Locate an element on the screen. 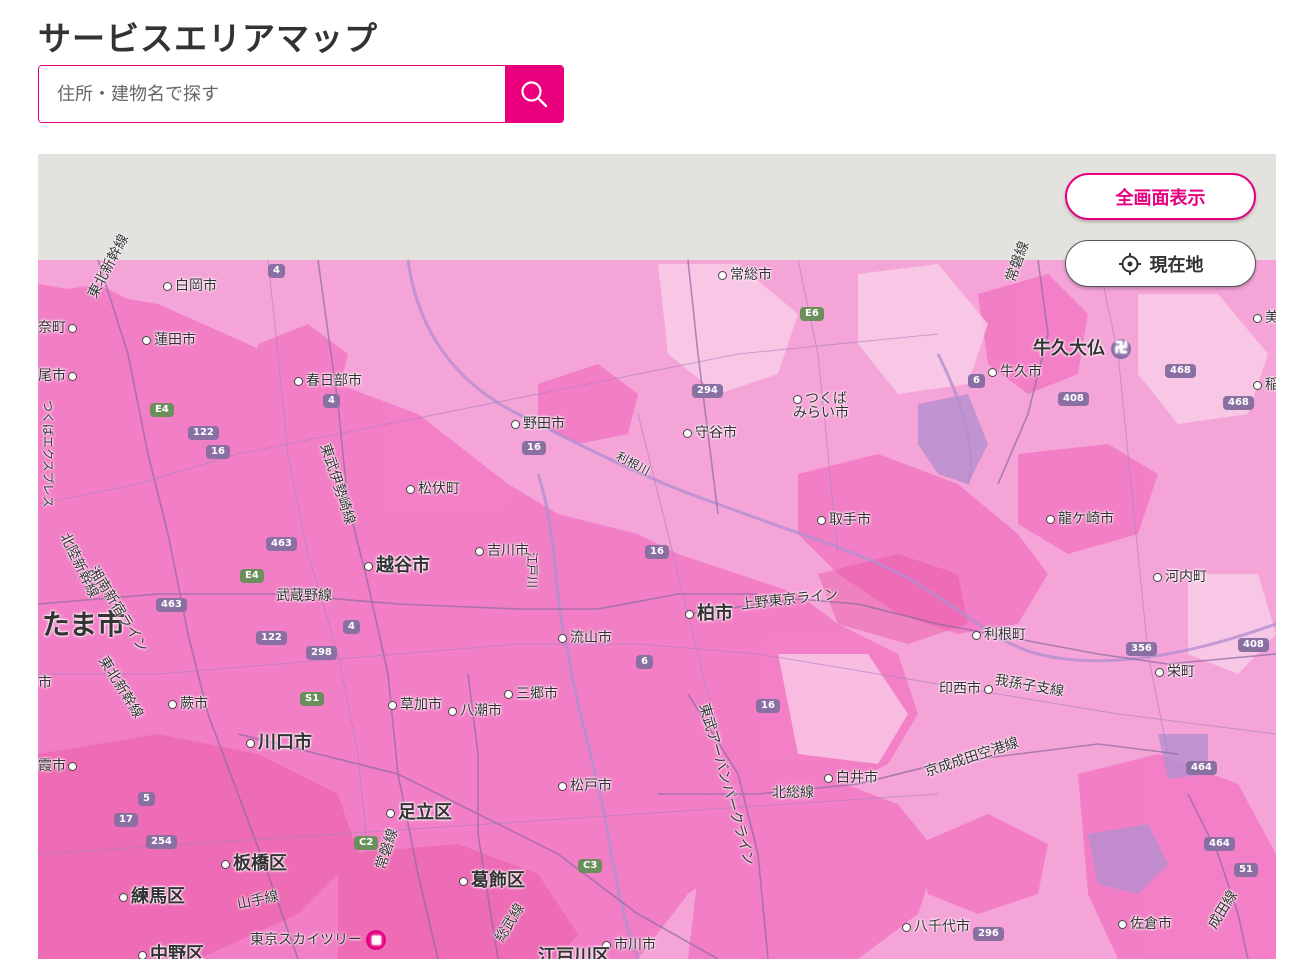 This screenshot has width=1313, height=959. place-label: 牛久市 is located at coordinates (1015, 372).